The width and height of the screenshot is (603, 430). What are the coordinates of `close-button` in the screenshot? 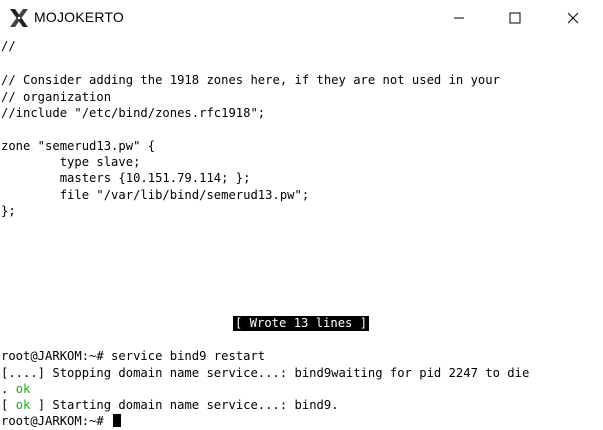 It's located at (573, 18).